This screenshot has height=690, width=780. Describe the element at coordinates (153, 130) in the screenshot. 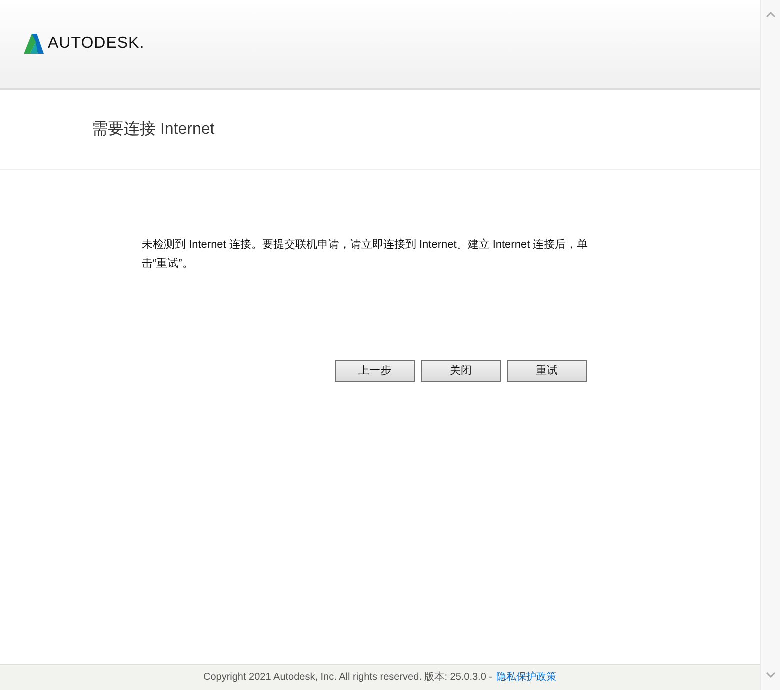

I see `page-title: 需要连接 Internet` at that location.